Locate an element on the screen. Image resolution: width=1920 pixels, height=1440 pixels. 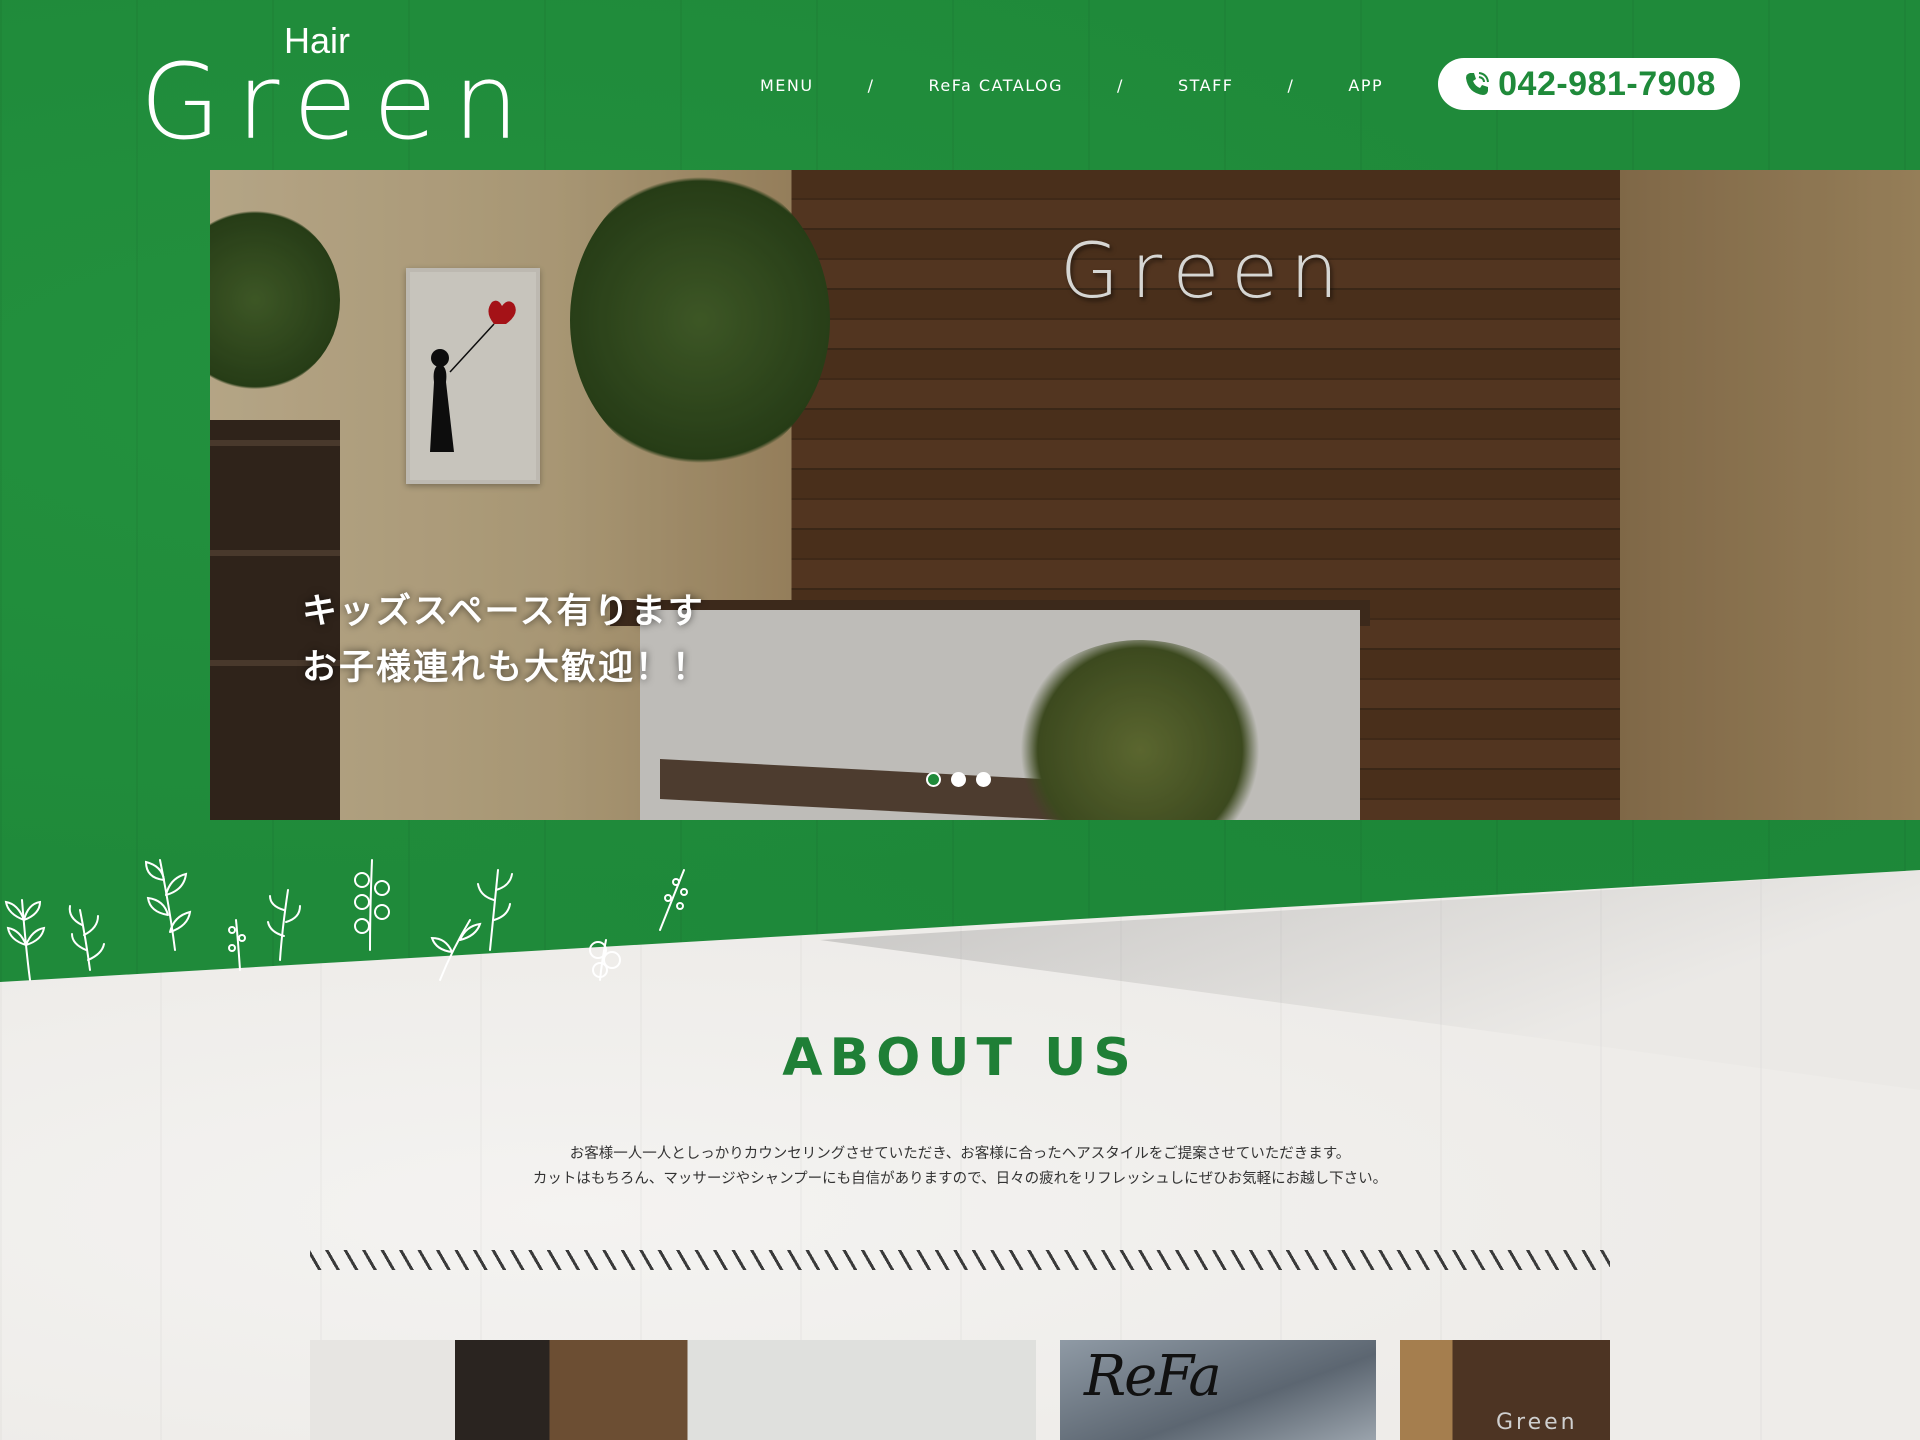
phone-button: 042-981-7908 is located at coordinates (1589, 84).